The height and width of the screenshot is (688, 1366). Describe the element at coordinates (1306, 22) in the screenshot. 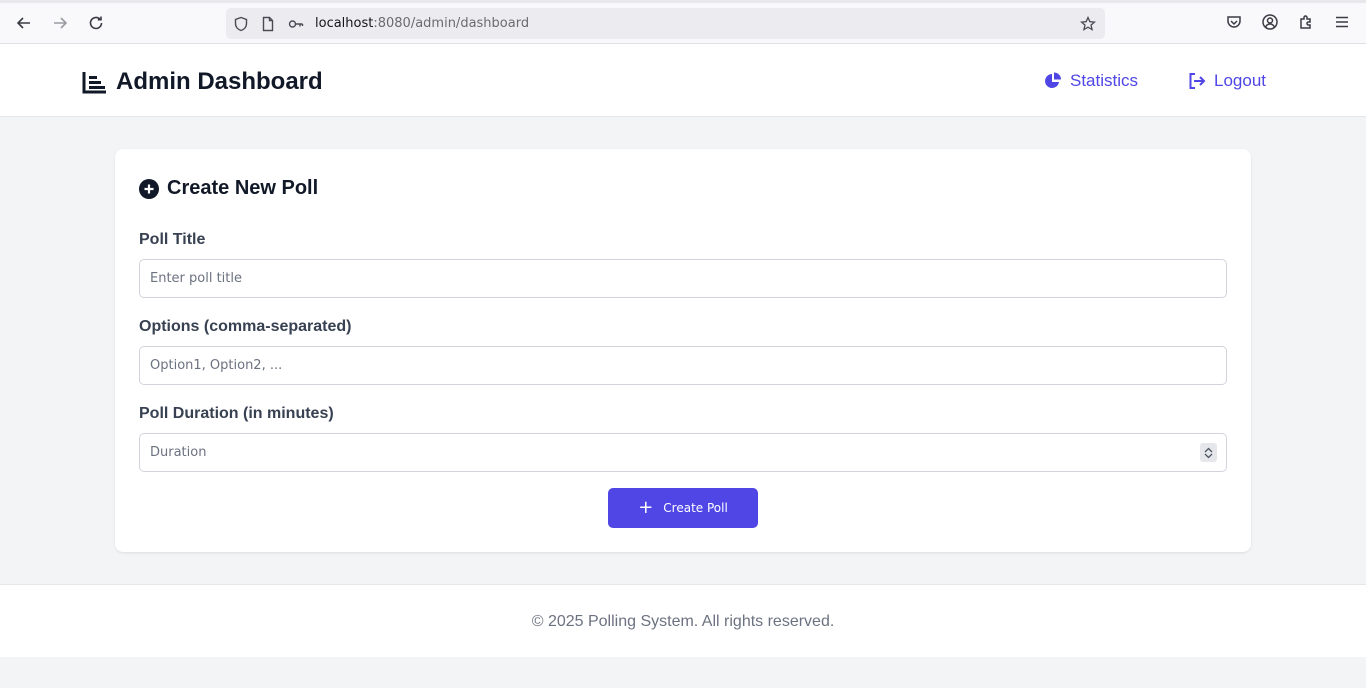

I see `extensions-icon` at that location.